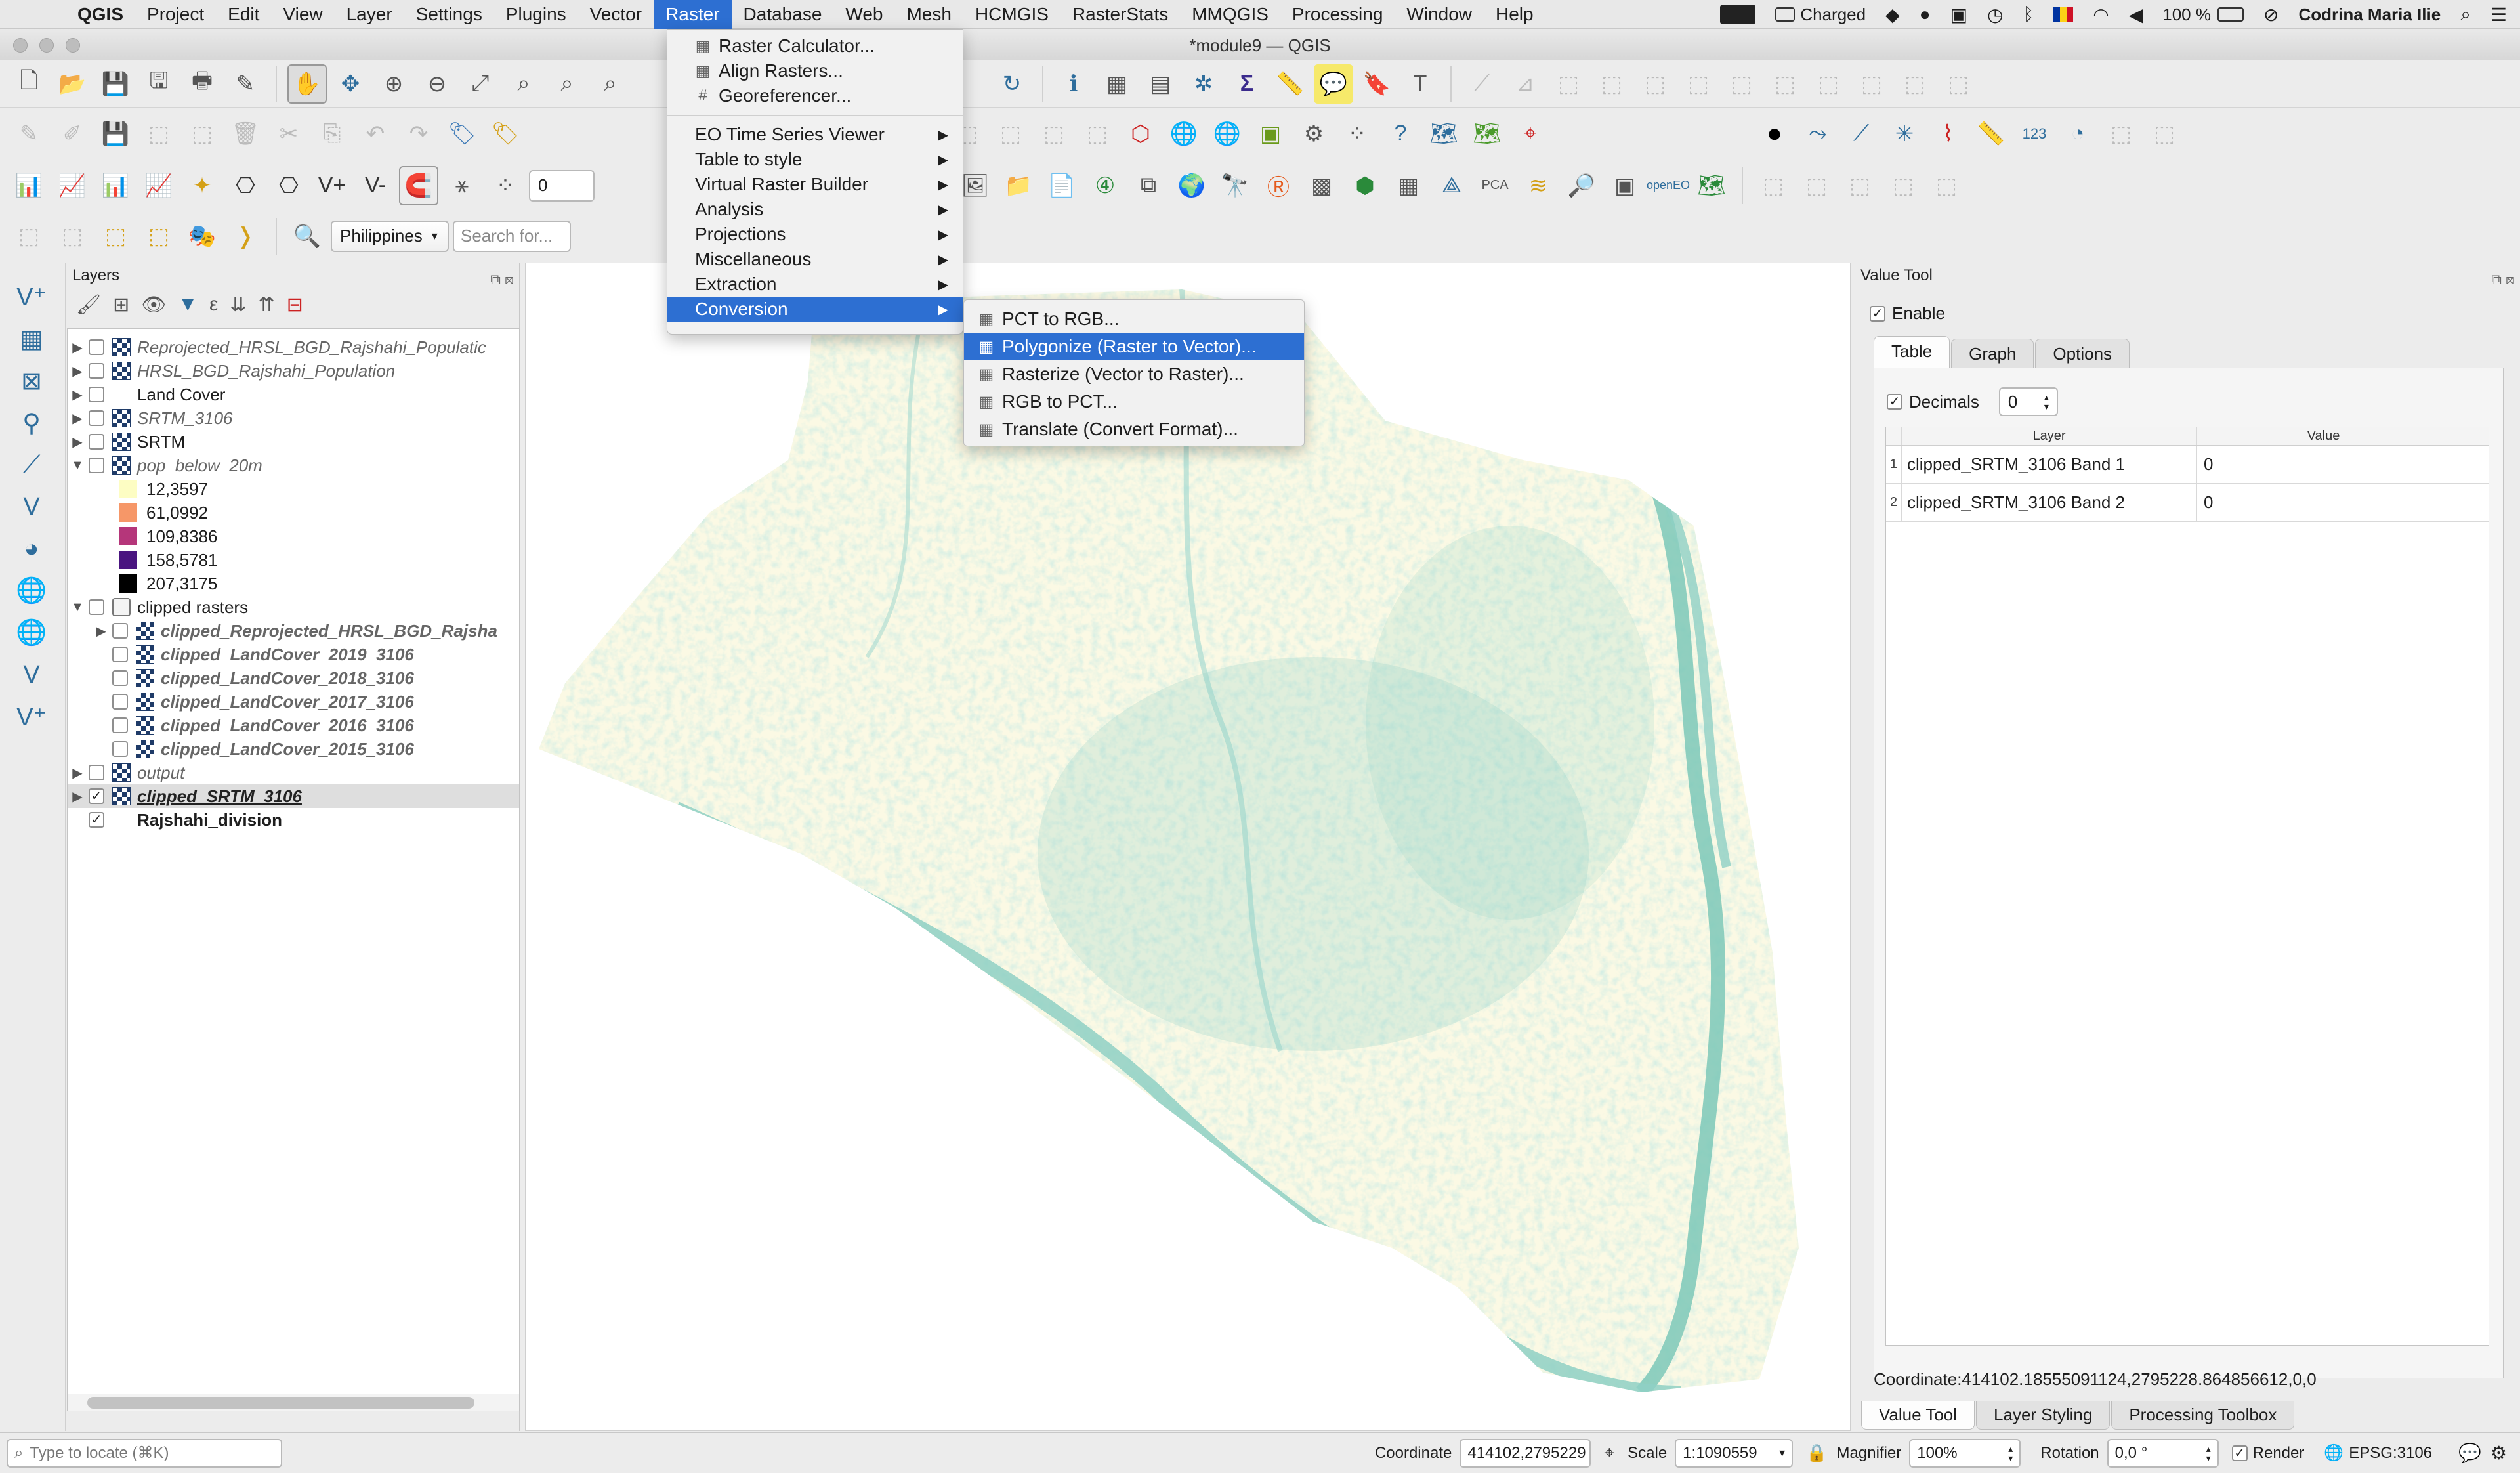 The height and width of the screenshot is (1473, 2520). What do you see at coordinates (175, 14) in the screenshot?
I see `menu-project: Project` at bounding box center [175, 14].